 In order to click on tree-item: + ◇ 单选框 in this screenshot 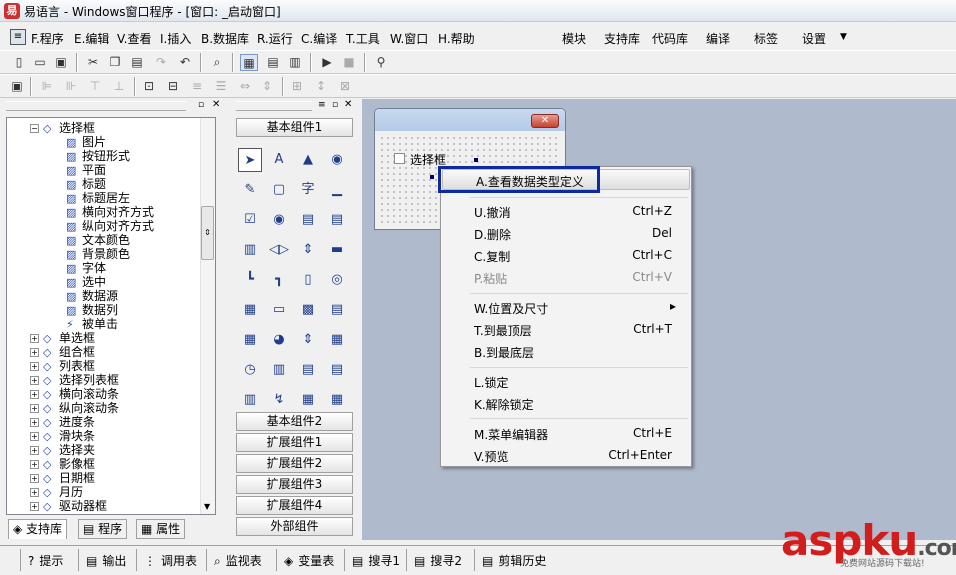, I will do `click(62, 338)`.